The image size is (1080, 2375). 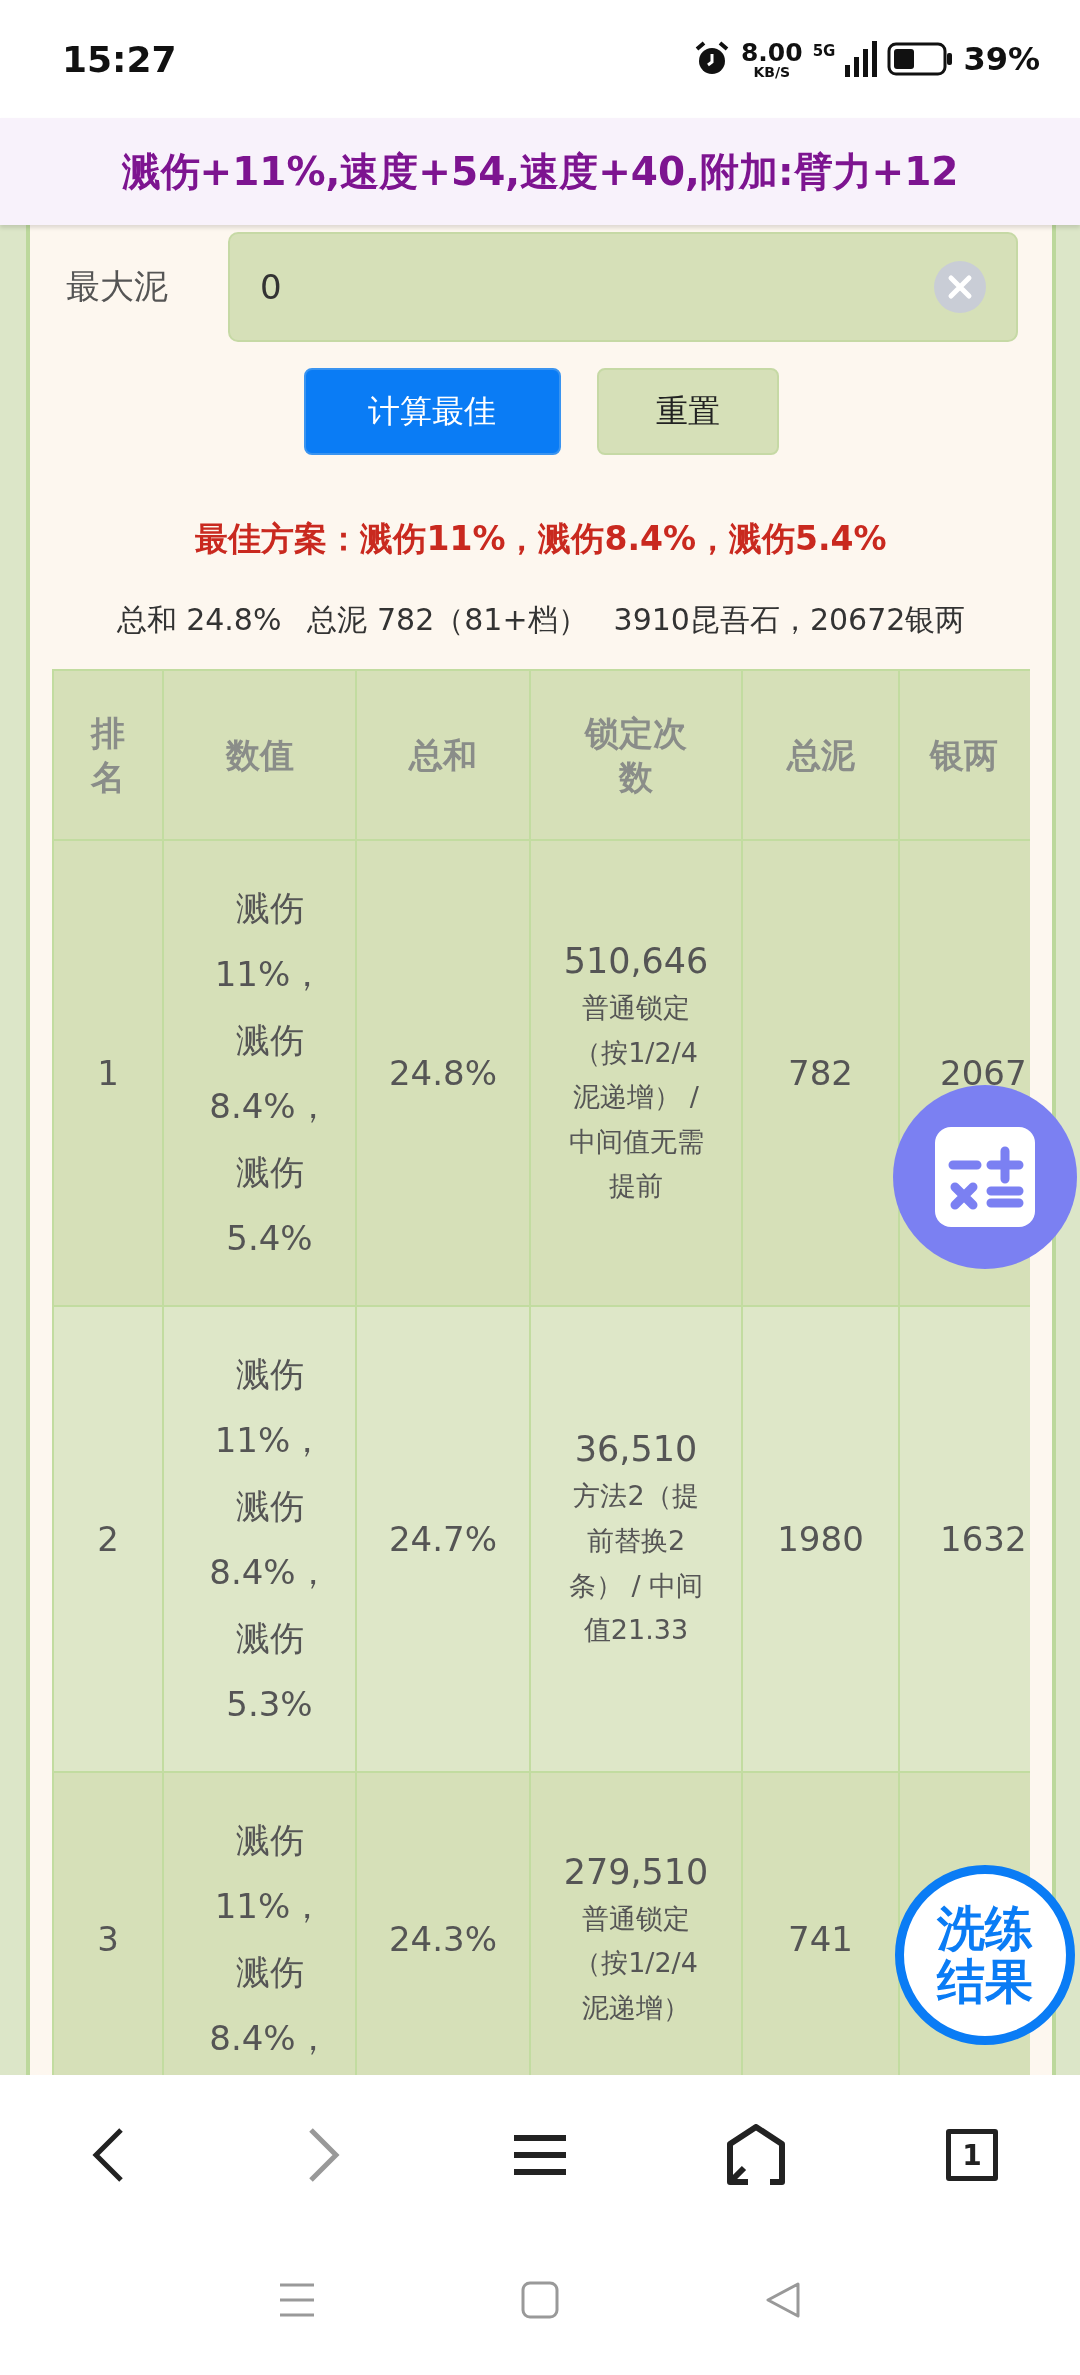 I want to click on menu-icon, so click(x=540, y=2155).